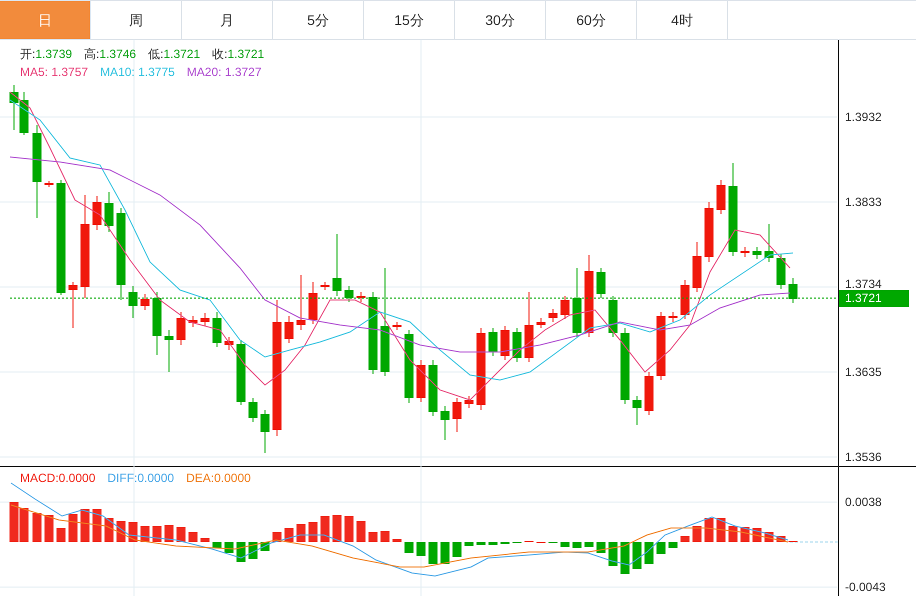 The width and height of the screenshot is (916, 597). I want to click on macd-legend-value: MACD:0.0000, so click(58, 478).